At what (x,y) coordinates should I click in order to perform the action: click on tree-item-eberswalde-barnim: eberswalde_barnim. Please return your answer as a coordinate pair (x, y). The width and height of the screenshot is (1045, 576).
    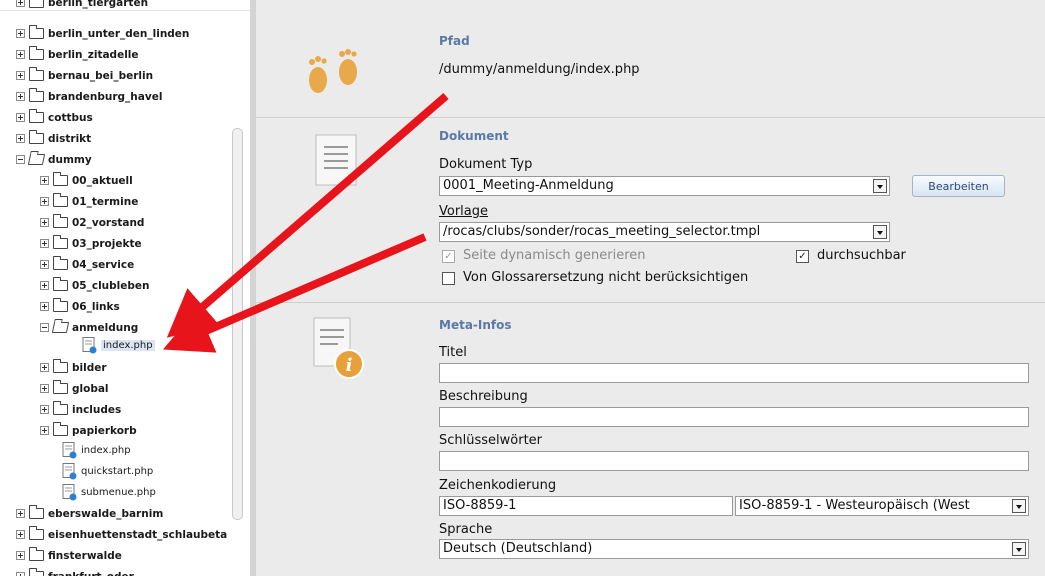
    Looking at the image, I should click on (89, 513).